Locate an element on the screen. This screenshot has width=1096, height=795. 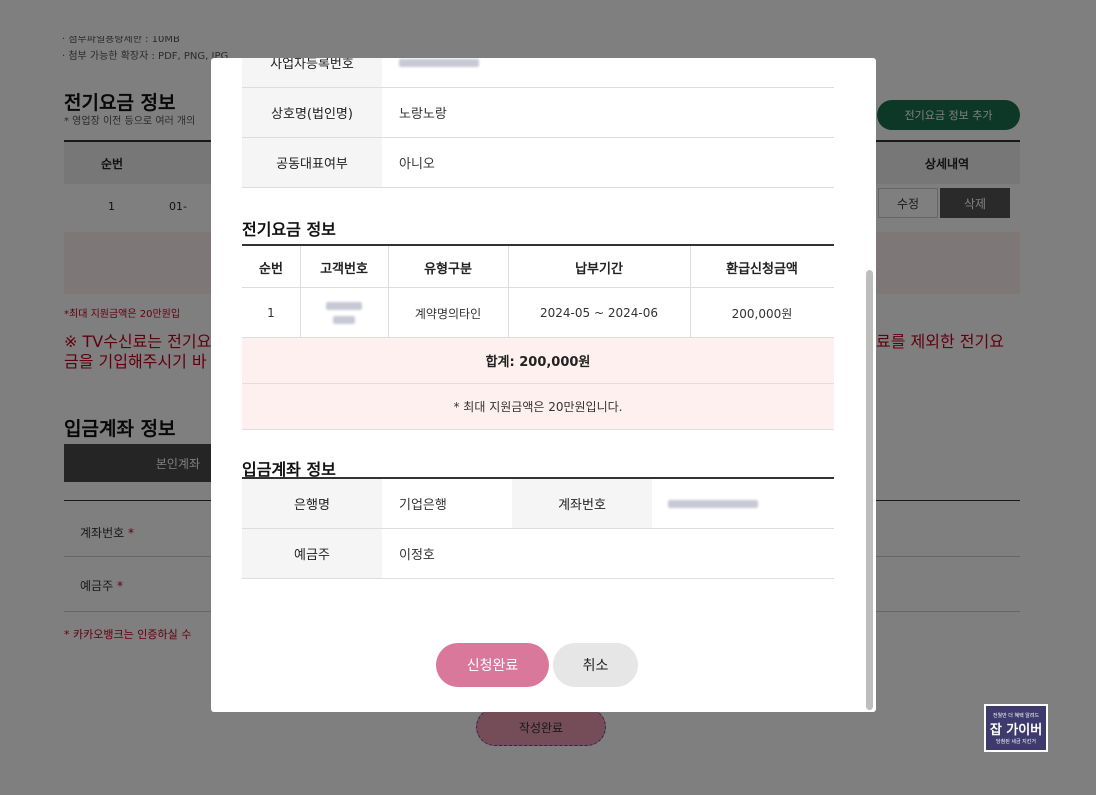
table-row: 1 계약명의타인 2024-05 ~ 2024-06 200,000원 is located at coordinates (538, 313).